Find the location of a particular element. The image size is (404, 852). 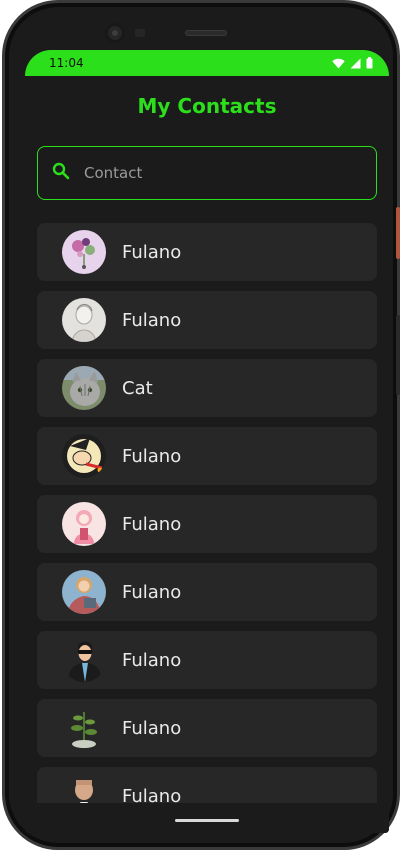

volume-button is located at coordinates (398, 355).